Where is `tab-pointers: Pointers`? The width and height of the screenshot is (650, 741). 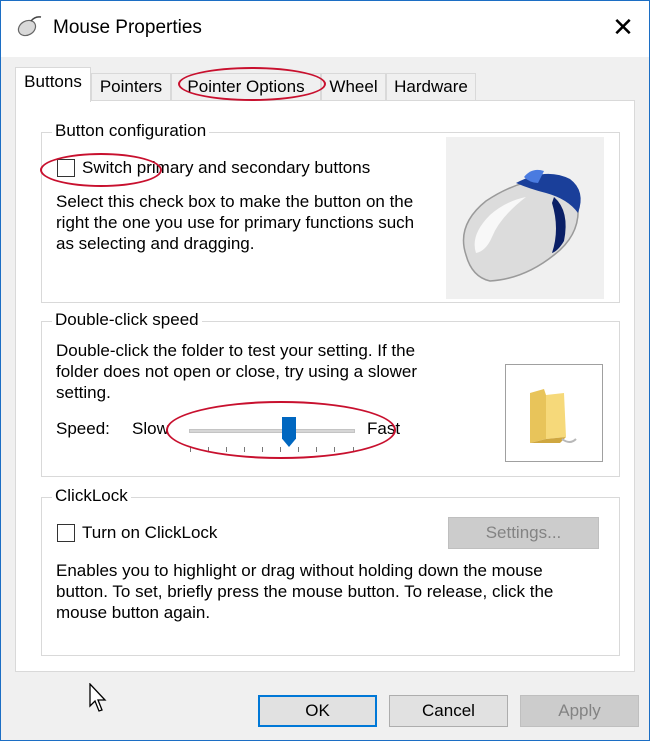
tab-pointers: Pointers is located at coordinates (131, 87).